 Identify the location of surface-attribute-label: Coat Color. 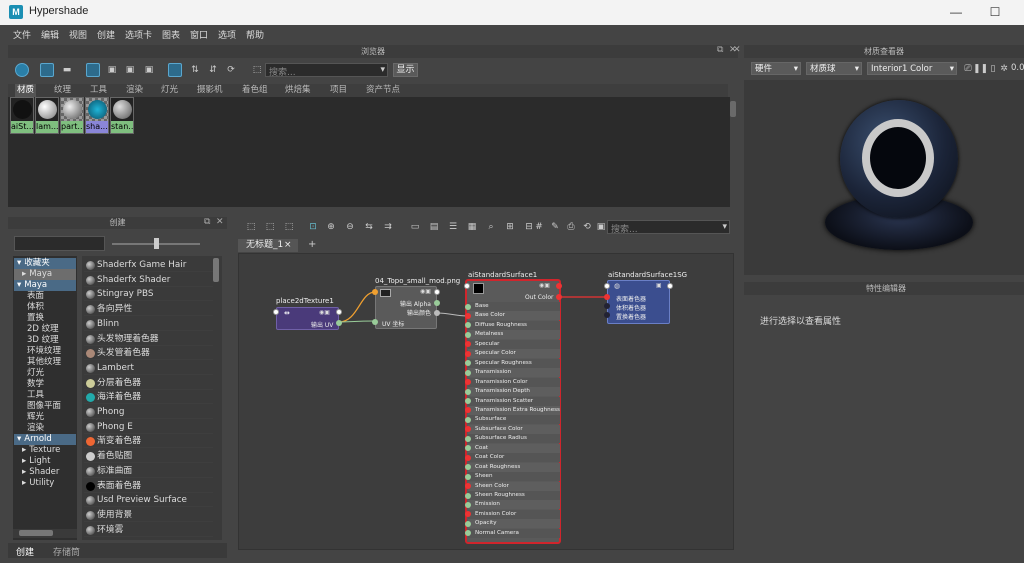
(490, 457).